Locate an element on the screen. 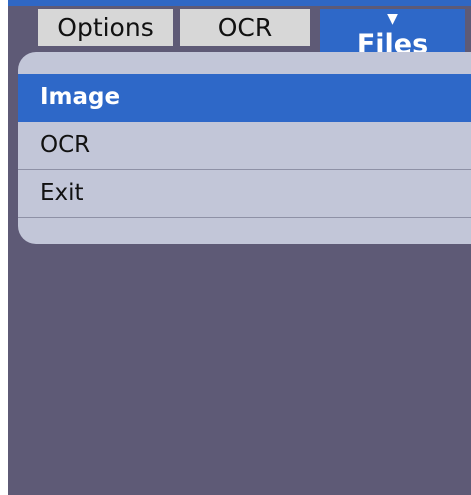 Image resolution: width=471 pixels, height=495 pixels. menu-item-image: Image is located at coordinates (244, 98).